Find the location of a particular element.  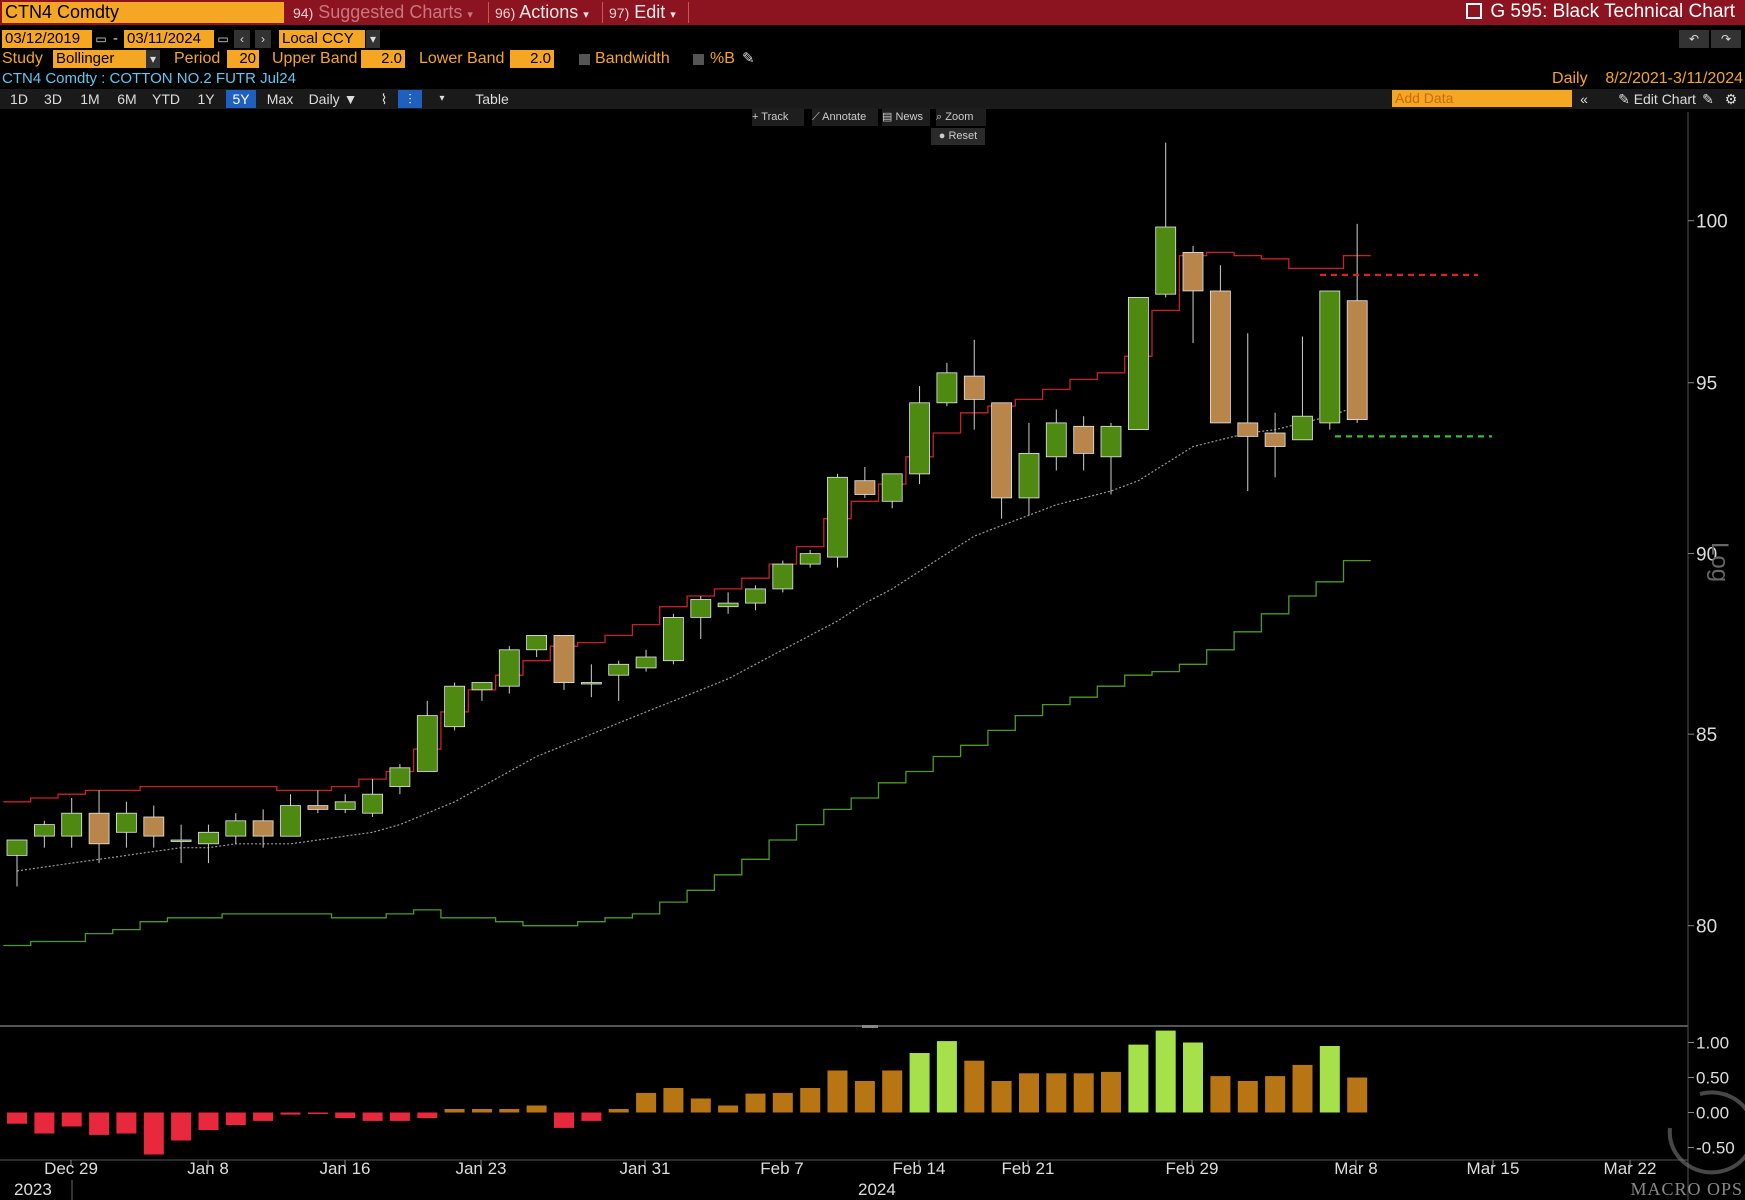

double-chevron-left-icon: « is located at coordinates (1584, 99).